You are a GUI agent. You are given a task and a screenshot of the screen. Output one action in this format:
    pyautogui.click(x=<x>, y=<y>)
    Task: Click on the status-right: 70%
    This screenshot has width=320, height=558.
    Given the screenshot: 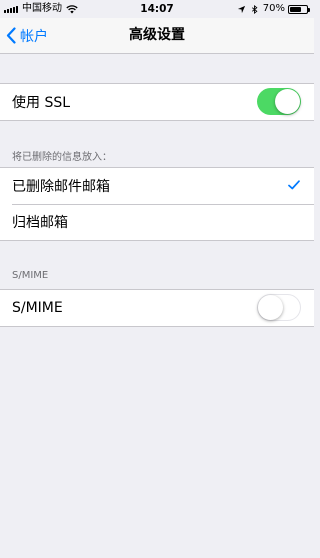 What is the action you would take?
    pyautogui.click(x=271, y=9)
    